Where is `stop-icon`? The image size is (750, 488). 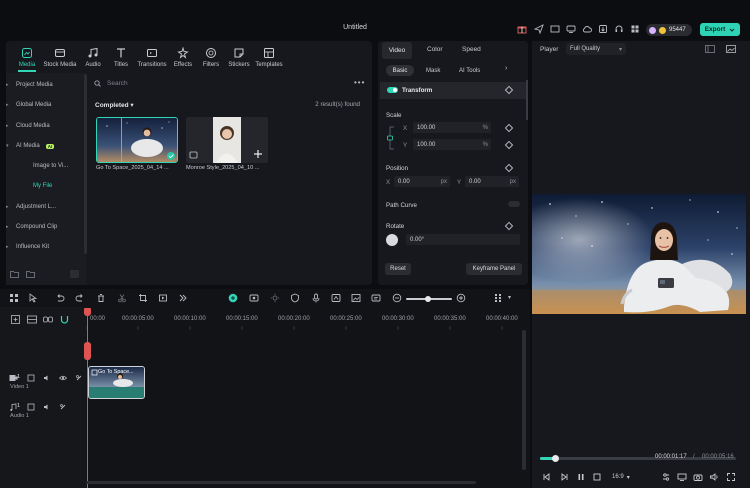
stop-icon is located at coordinates (597, 477).